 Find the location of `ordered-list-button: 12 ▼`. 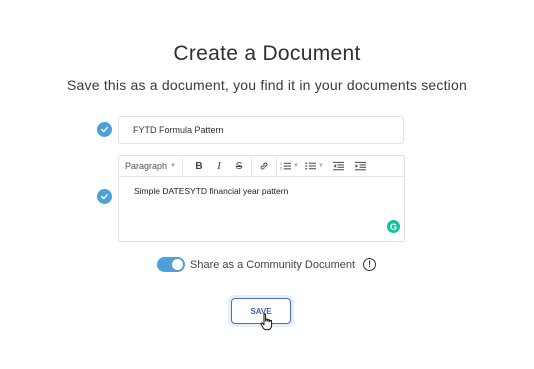

ordered-list-button: 12 ▼ is located at coordinates (289, 166).